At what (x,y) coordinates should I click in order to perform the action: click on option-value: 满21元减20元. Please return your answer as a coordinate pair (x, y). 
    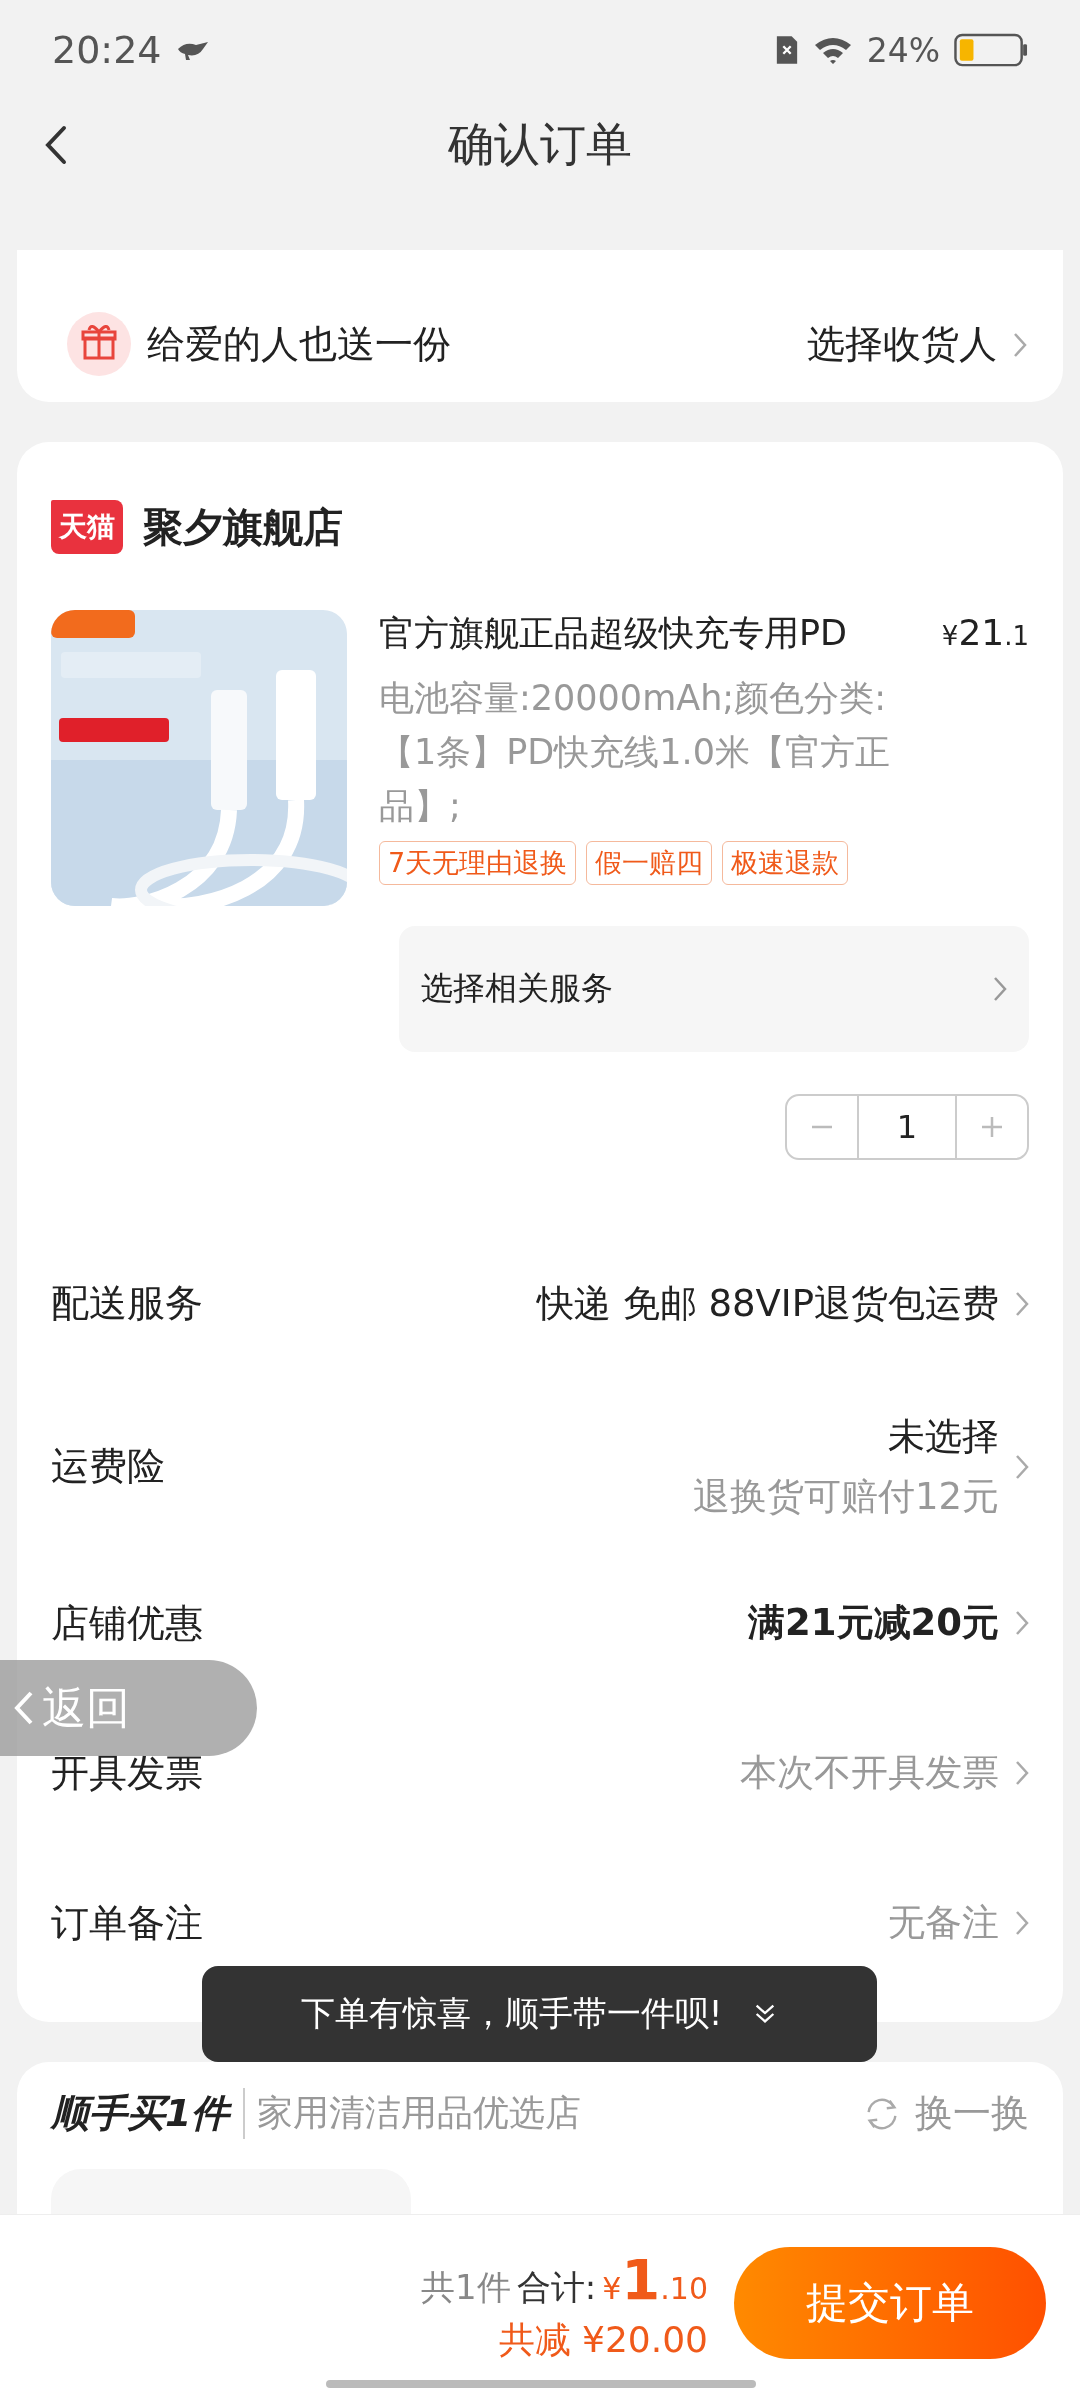
    Looking at the image, I should click on (873, 1623).